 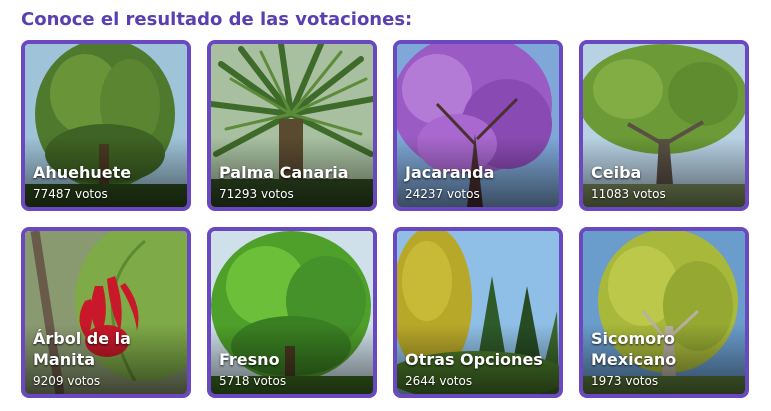 I want to click on tree-name: Ceiba, so click(x=616, y=172).